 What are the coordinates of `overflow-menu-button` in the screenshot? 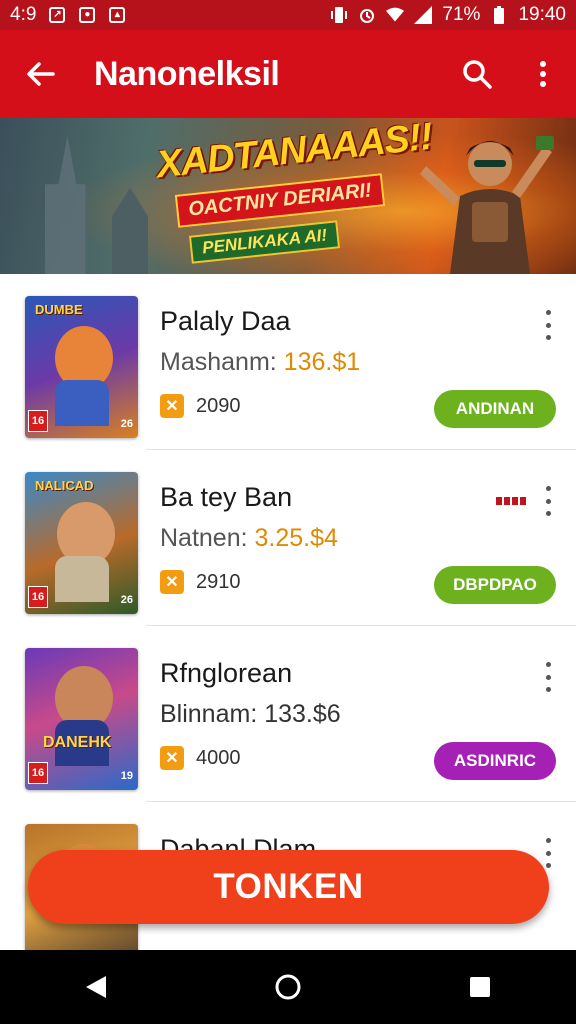 It's located at (543, 74).